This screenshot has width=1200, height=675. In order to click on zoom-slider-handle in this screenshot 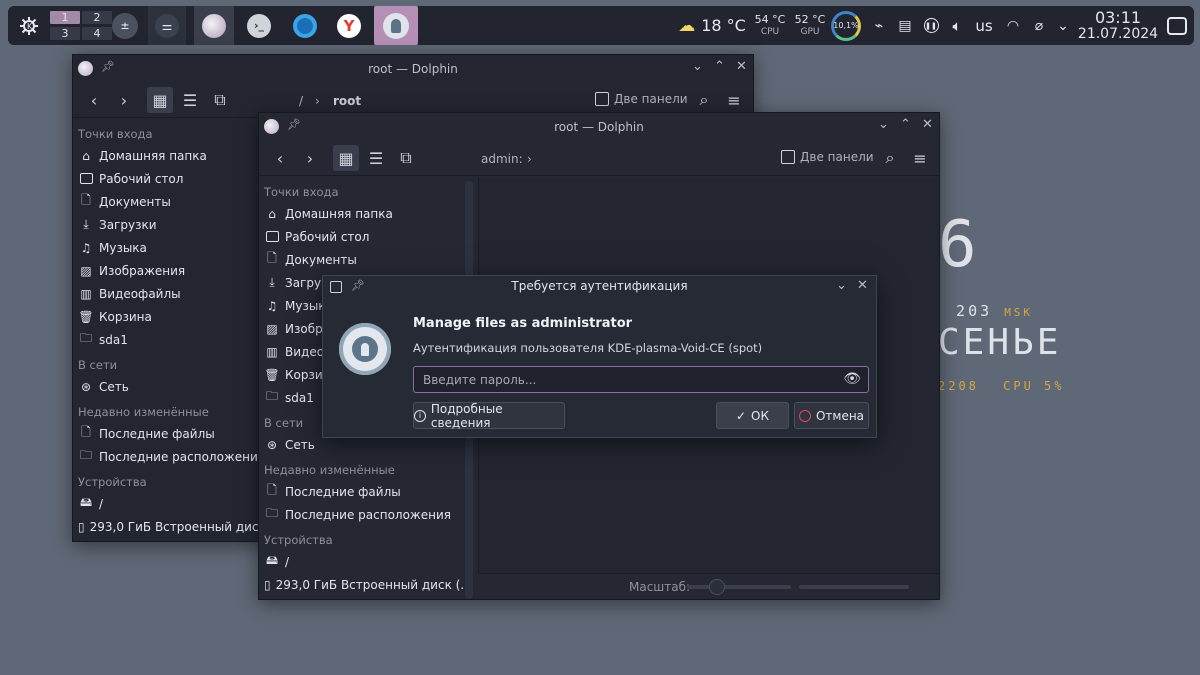, I will do `click(717, 587)`.